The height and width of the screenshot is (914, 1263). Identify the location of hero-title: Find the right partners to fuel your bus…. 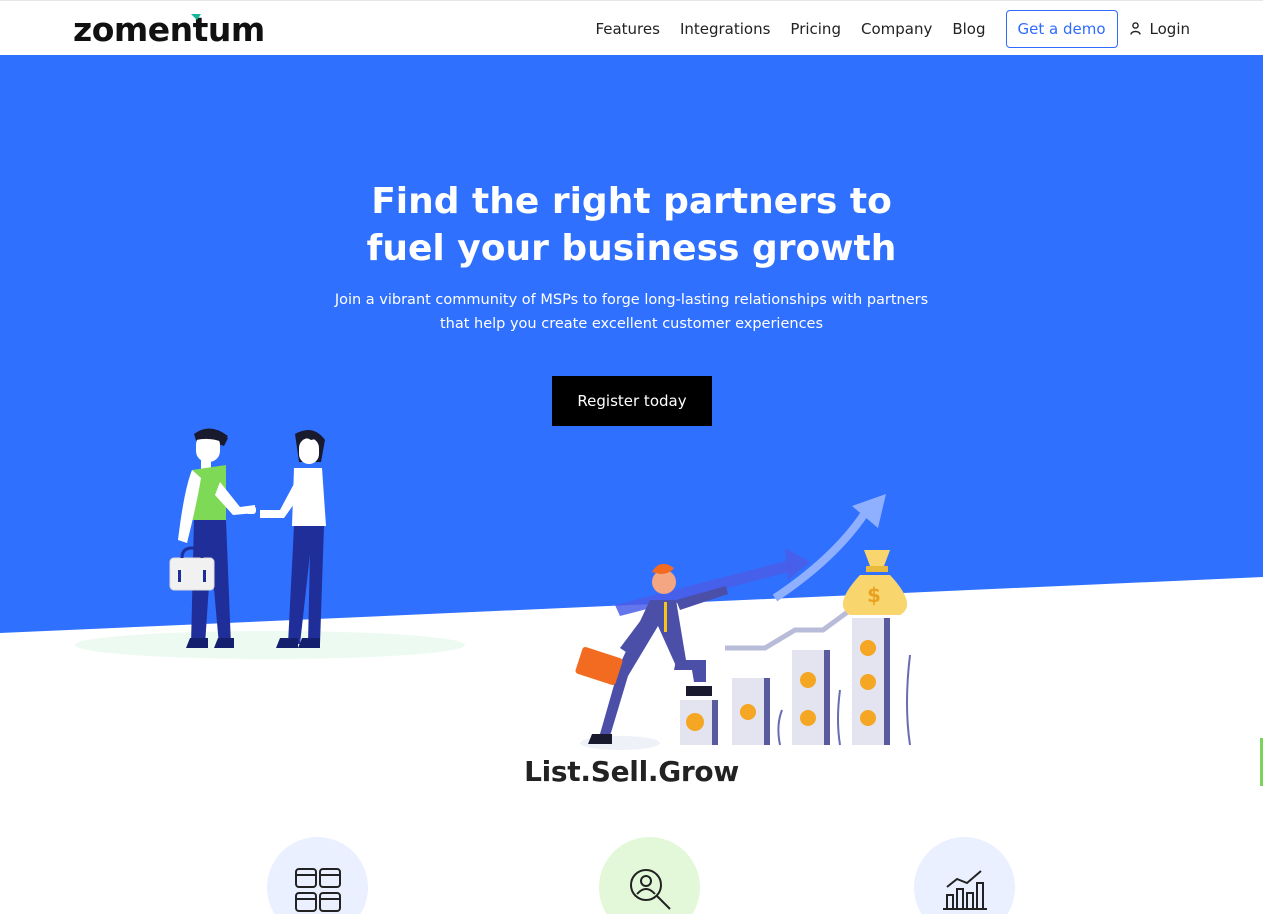
(631, 225).